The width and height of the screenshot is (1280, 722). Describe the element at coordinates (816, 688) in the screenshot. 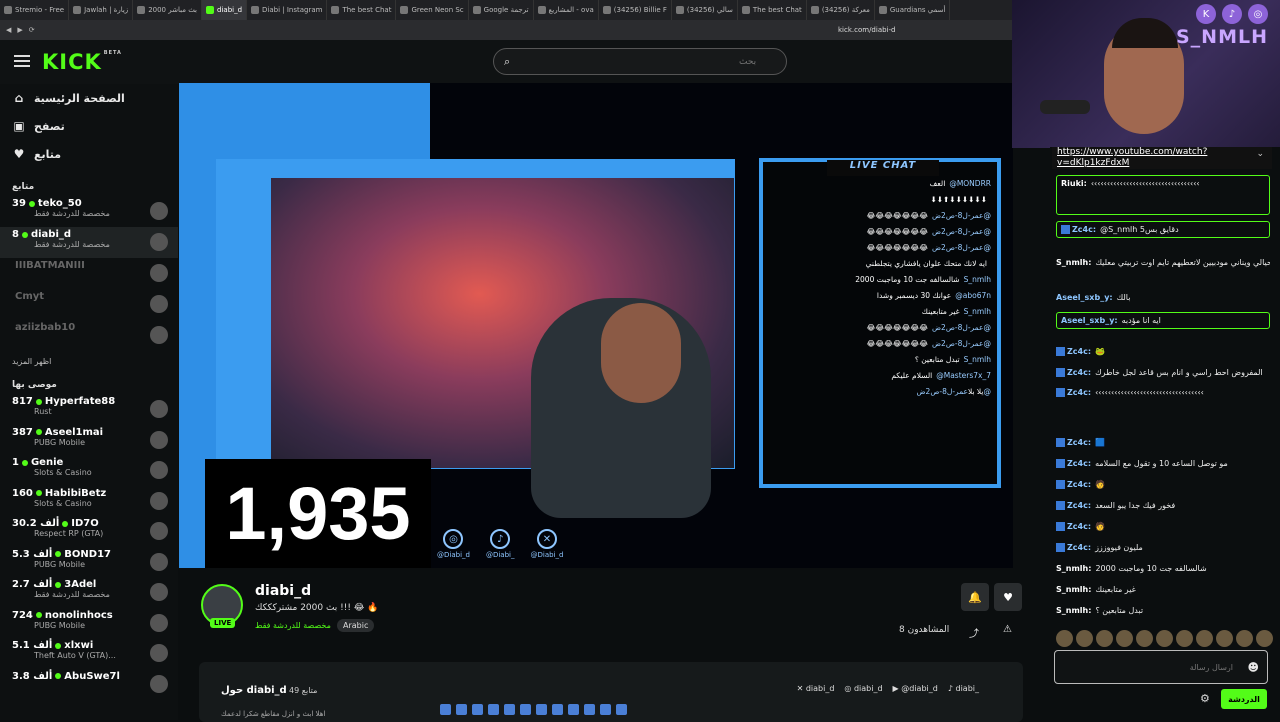

I see `social-link: ✕ diabi_d` at that location.